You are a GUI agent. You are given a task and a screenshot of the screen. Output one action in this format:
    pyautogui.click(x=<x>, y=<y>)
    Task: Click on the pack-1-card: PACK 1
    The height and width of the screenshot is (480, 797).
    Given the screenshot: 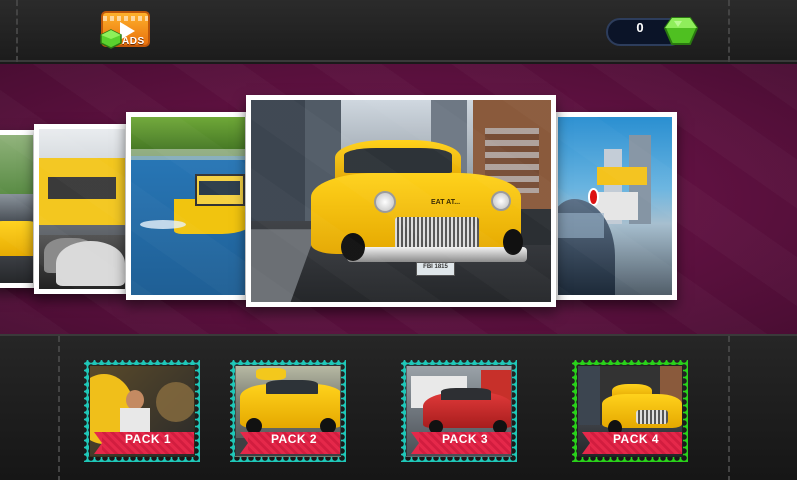 What is the action you would take?
    pyautogui.click(x=142, y=411)
    